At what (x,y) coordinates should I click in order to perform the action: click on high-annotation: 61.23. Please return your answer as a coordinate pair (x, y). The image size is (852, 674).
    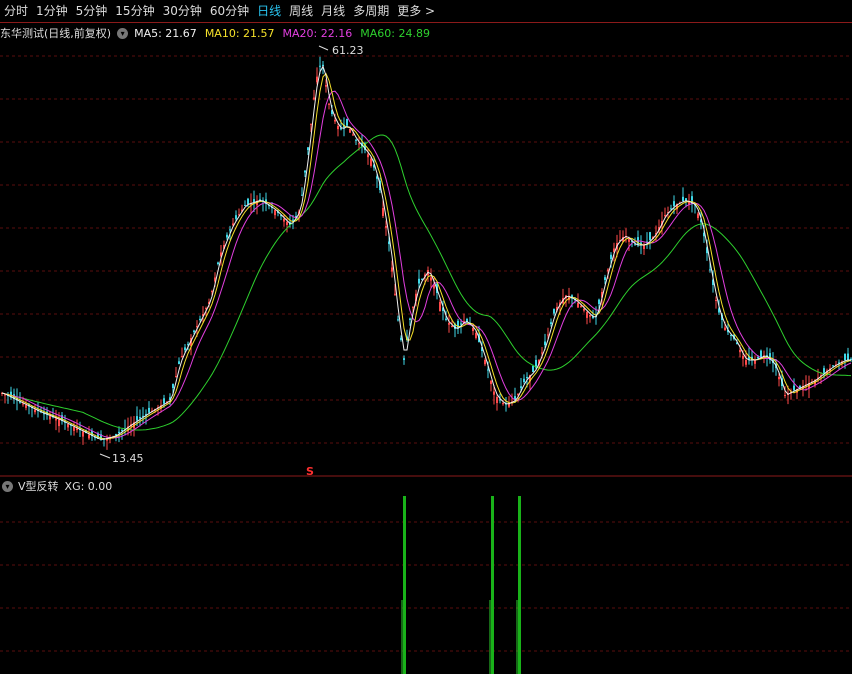
    Looking at the image, I should click on (341, 50).